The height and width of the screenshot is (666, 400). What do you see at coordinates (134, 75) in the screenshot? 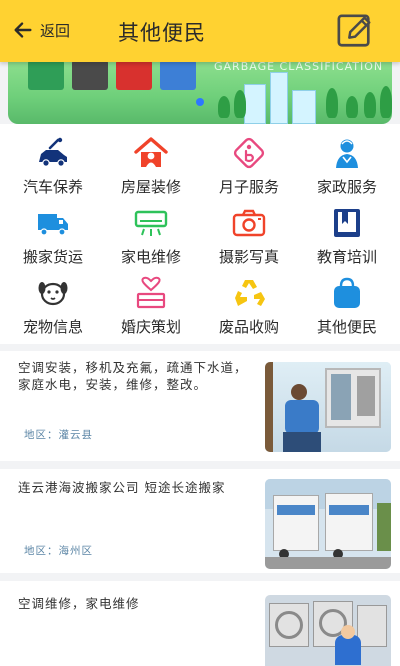
I see `red-bin-icon` at bounding box center [134, 75].